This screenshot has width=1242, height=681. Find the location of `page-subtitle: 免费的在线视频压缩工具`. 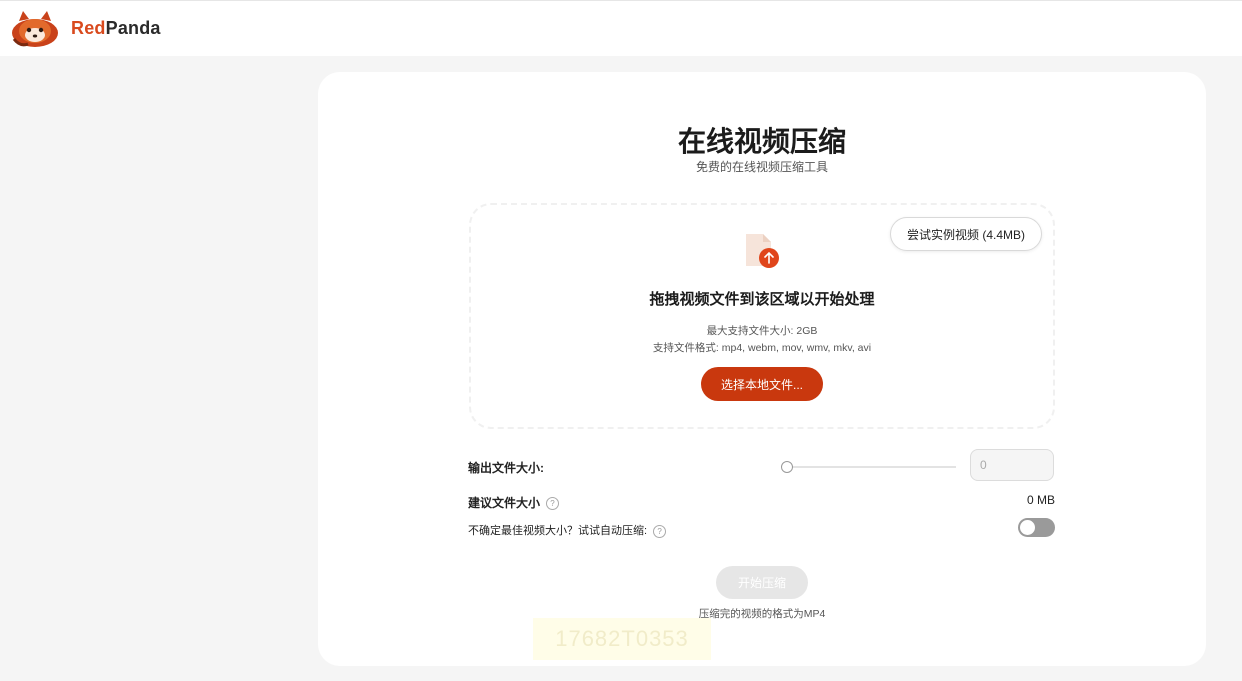

page-subtitle: 免费的在线视频压缩工具 is located at coordinates (761, 167).